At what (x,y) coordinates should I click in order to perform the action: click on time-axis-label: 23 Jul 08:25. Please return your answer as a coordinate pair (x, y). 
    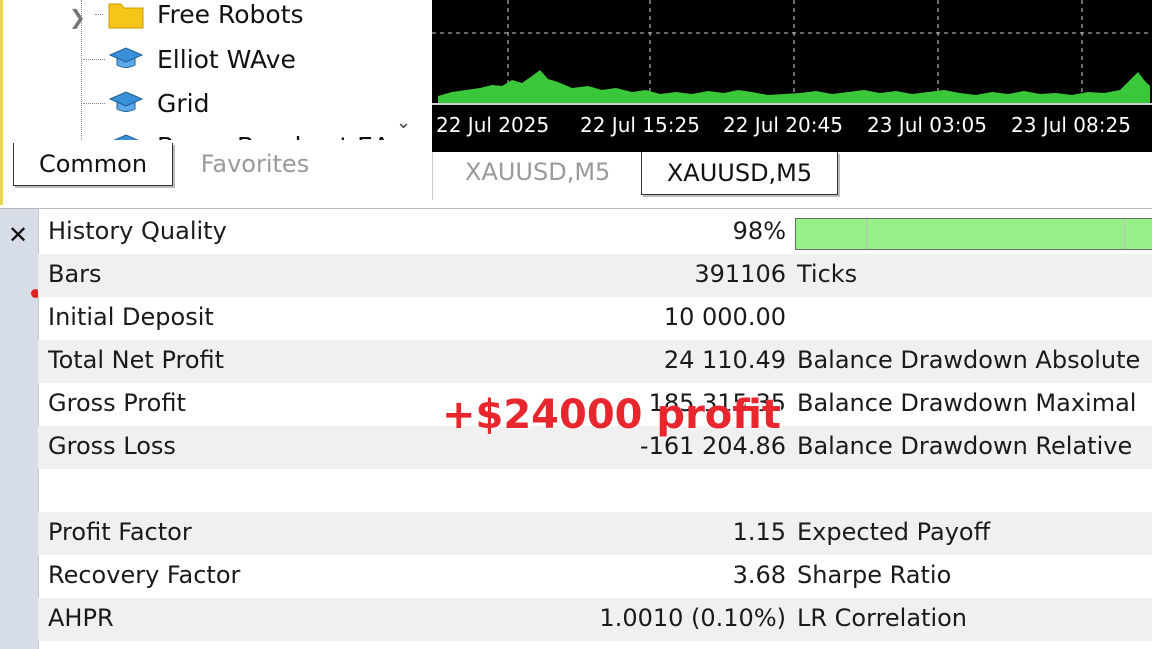
    Looking at the image, I should click on (1071, 125).